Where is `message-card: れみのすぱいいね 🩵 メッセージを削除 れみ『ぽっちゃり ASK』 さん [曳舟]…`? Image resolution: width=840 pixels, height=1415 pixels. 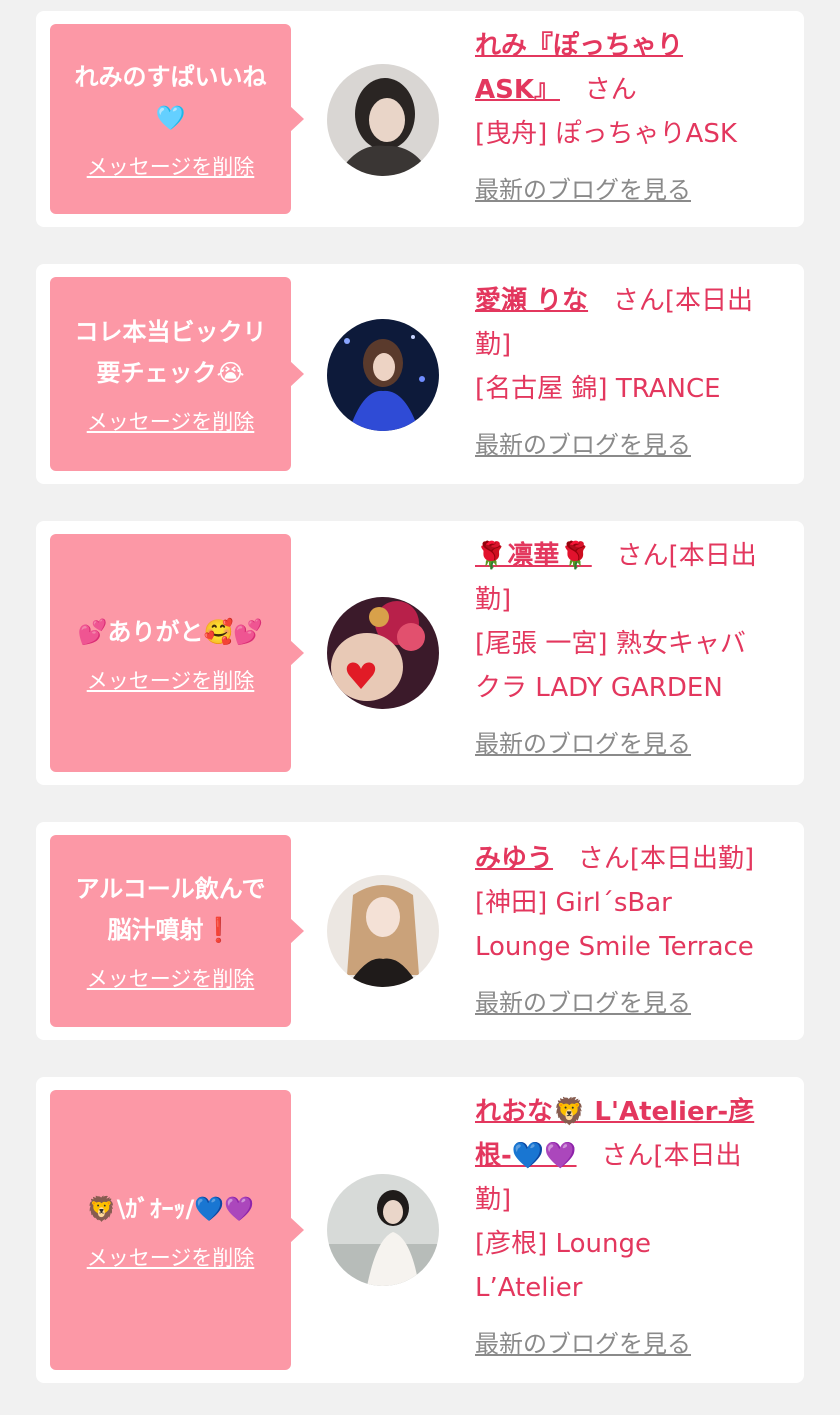 message-card: れみのすぱいいね 🩵 メッセージを削除 れみ『ぽっちゃり ASK』 さん [曳舟]… is located at coordinates (420, 119).